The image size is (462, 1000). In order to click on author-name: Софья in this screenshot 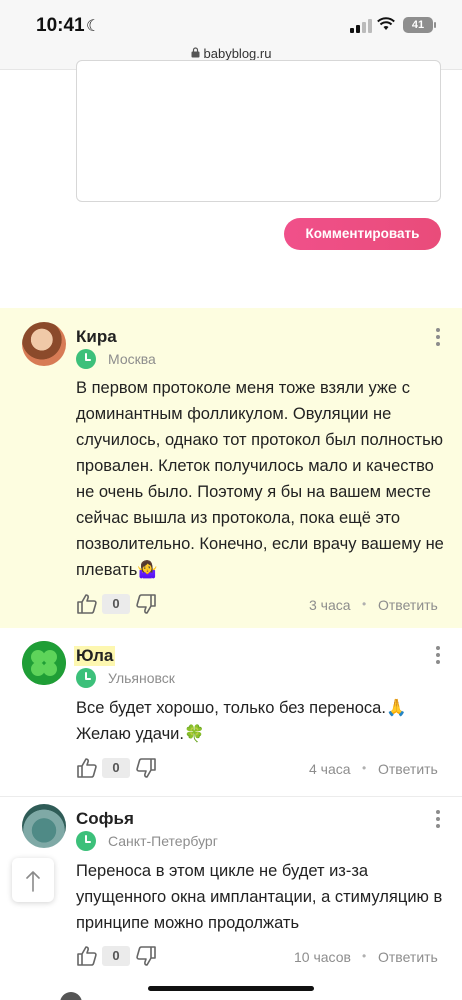, I will do `click(105, 819)`.